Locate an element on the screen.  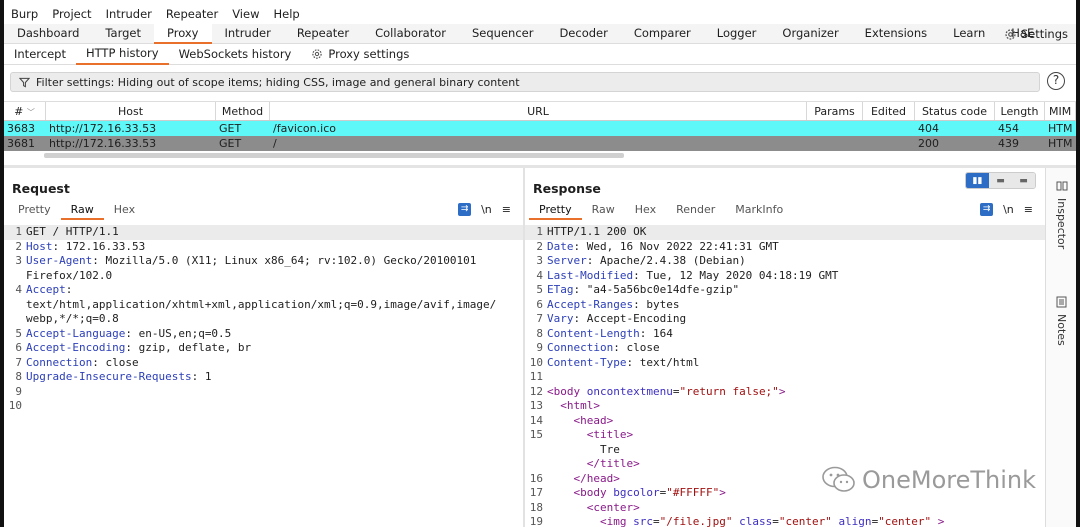
column-header-params: Params is located at coordinates (835, 111).